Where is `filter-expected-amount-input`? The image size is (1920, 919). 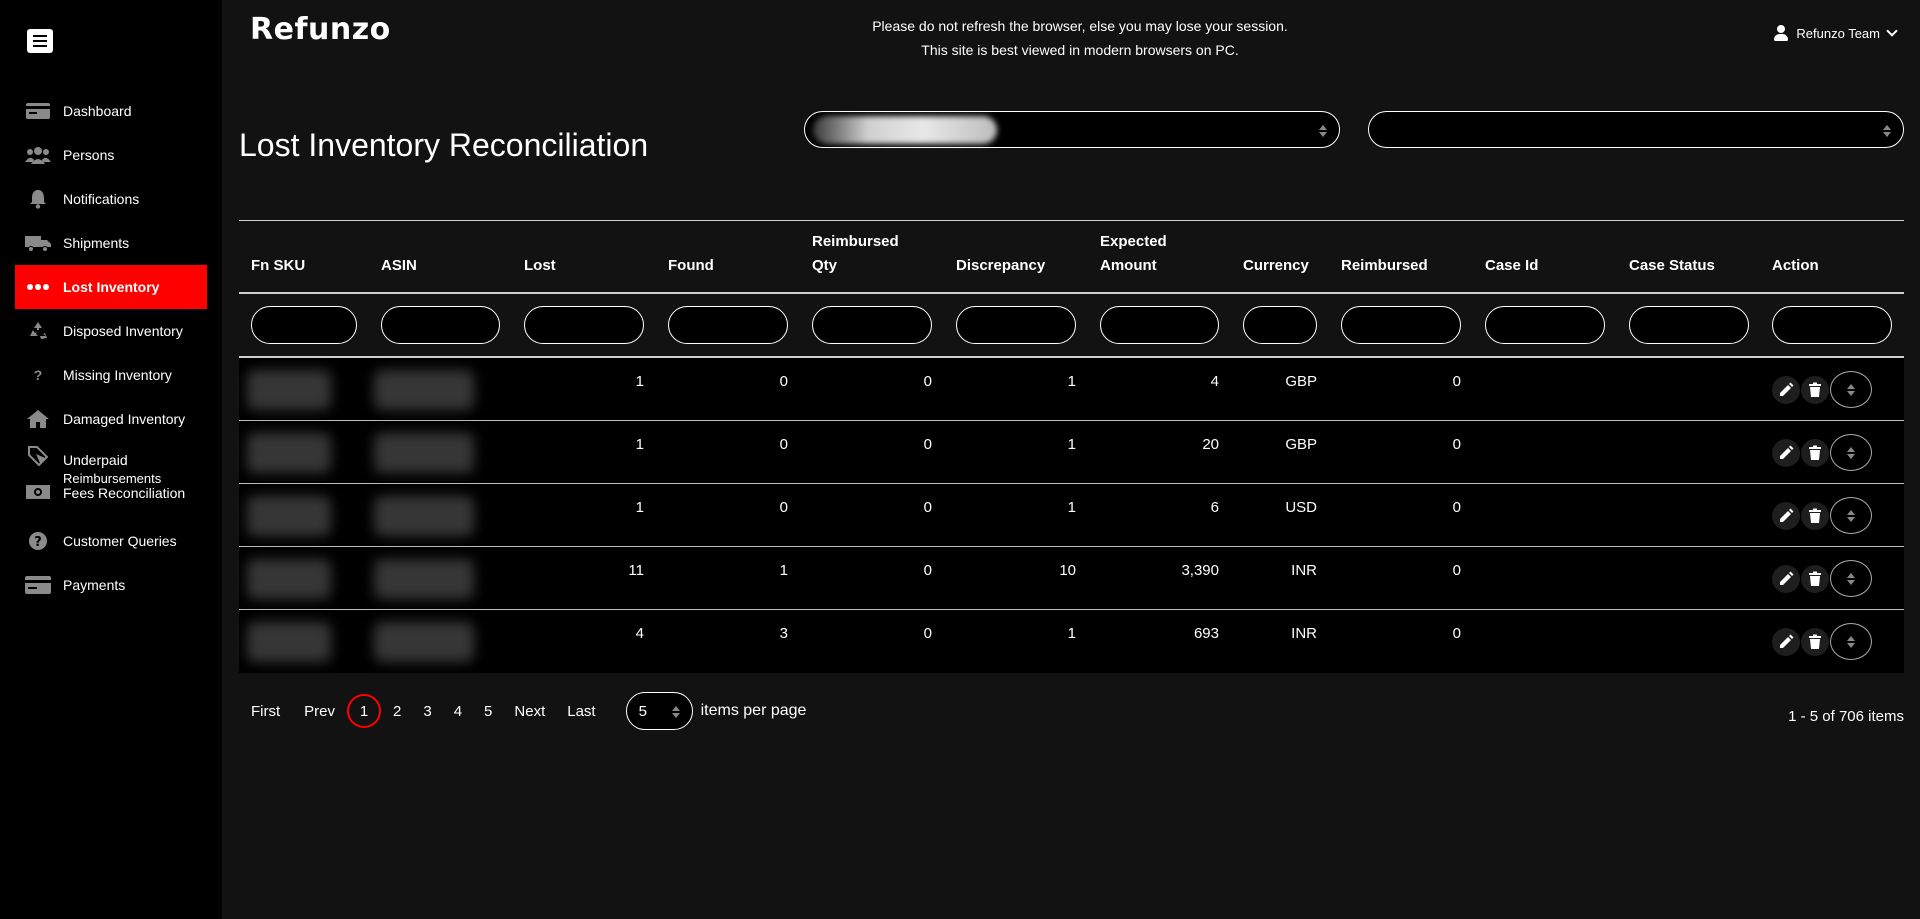 filter-expected-amount-input is located at coordinates (1159, 325).